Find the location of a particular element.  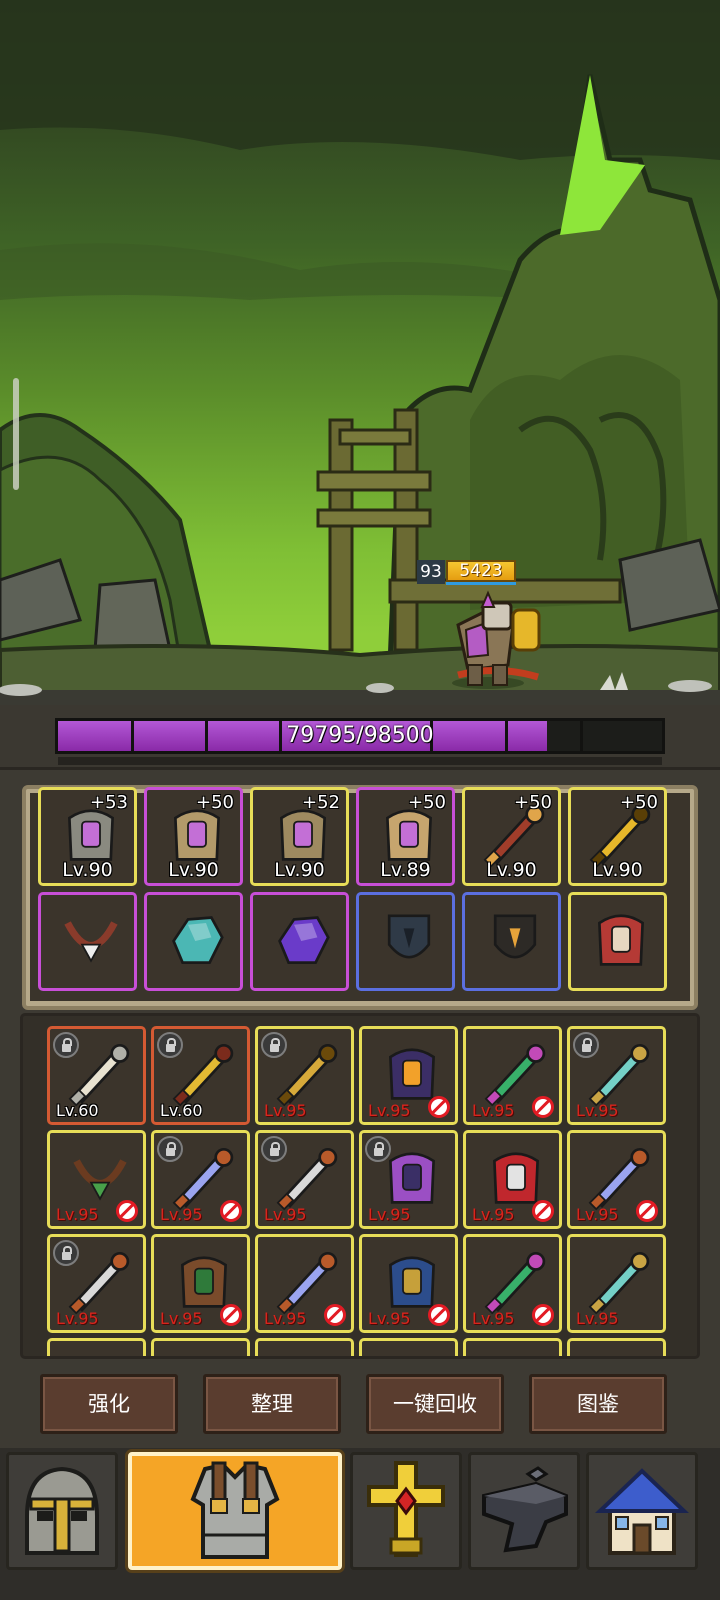

boss-hp-text: 79795/98500 is located at coordinates (360, 735).